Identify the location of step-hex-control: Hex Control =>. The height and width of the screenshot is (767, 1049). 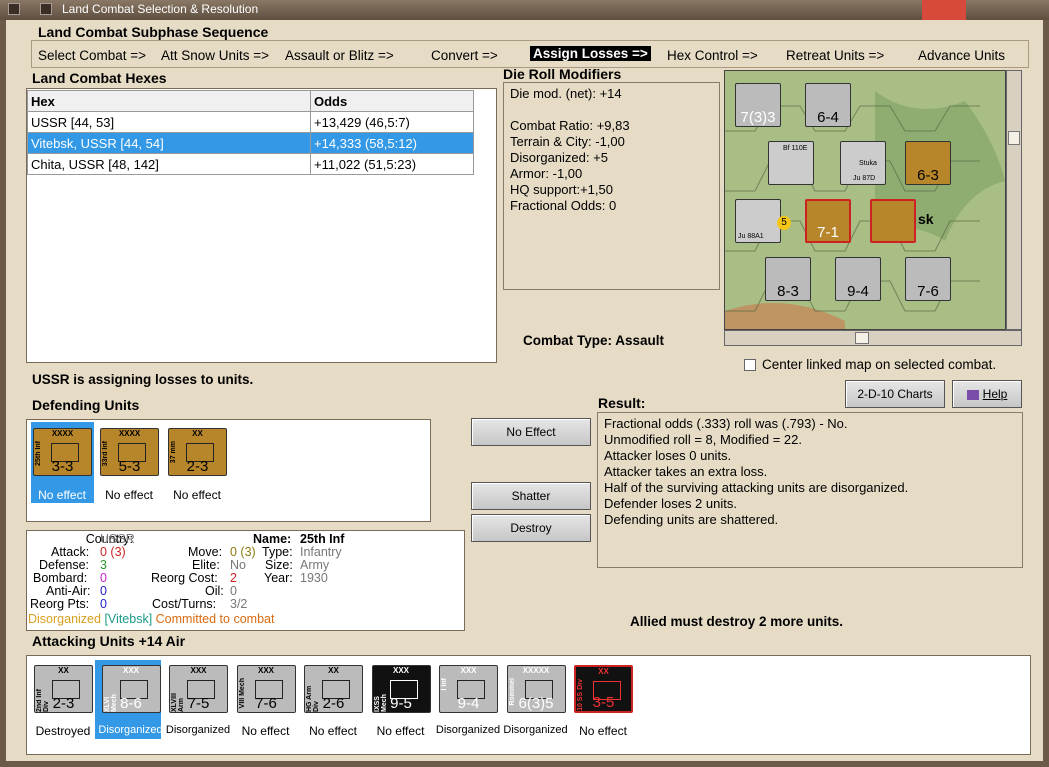
(712, 55).